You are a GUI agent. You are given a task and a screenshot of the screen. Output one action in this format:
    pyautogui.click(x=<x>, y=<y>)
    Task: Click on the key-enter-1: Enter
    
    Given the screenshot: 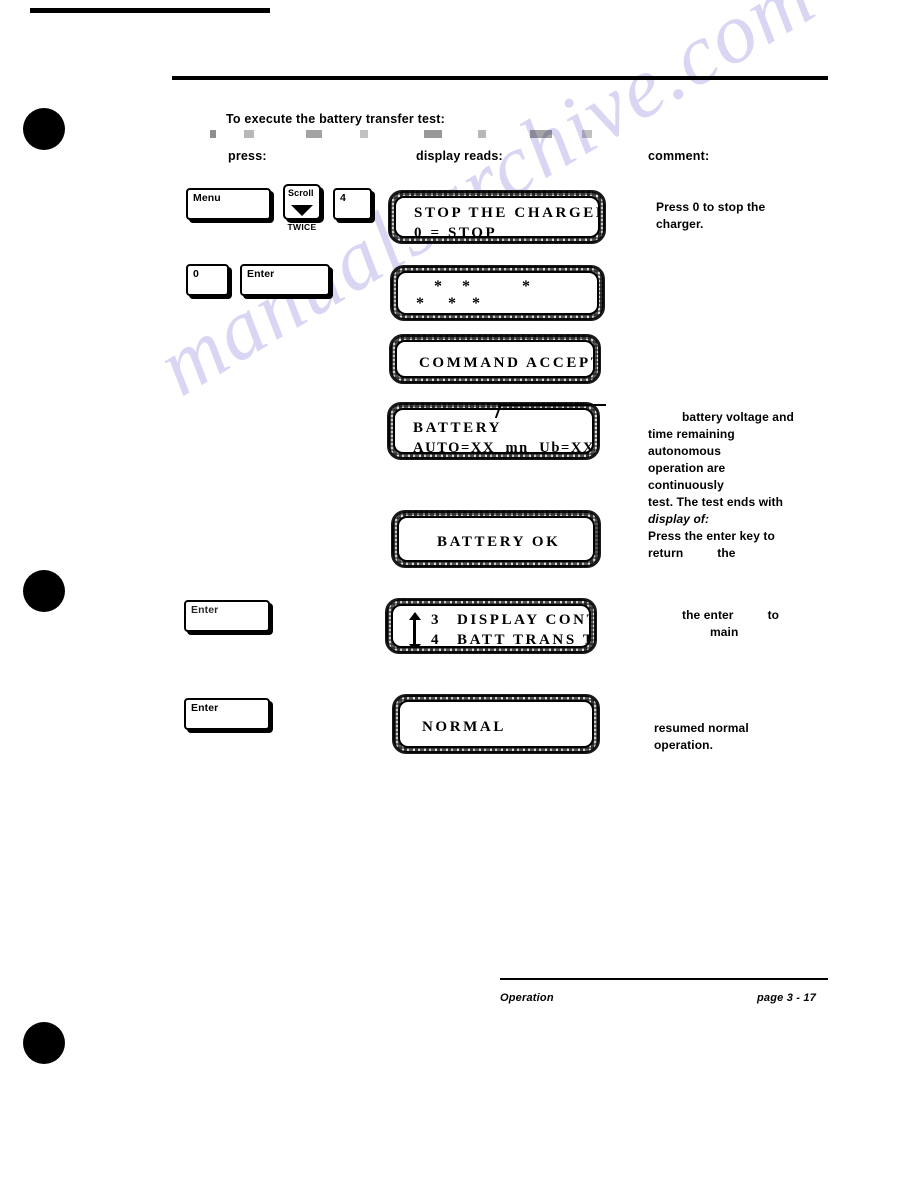 What is the action you would take?
    pyautogui.click(x=285, y=280)
    